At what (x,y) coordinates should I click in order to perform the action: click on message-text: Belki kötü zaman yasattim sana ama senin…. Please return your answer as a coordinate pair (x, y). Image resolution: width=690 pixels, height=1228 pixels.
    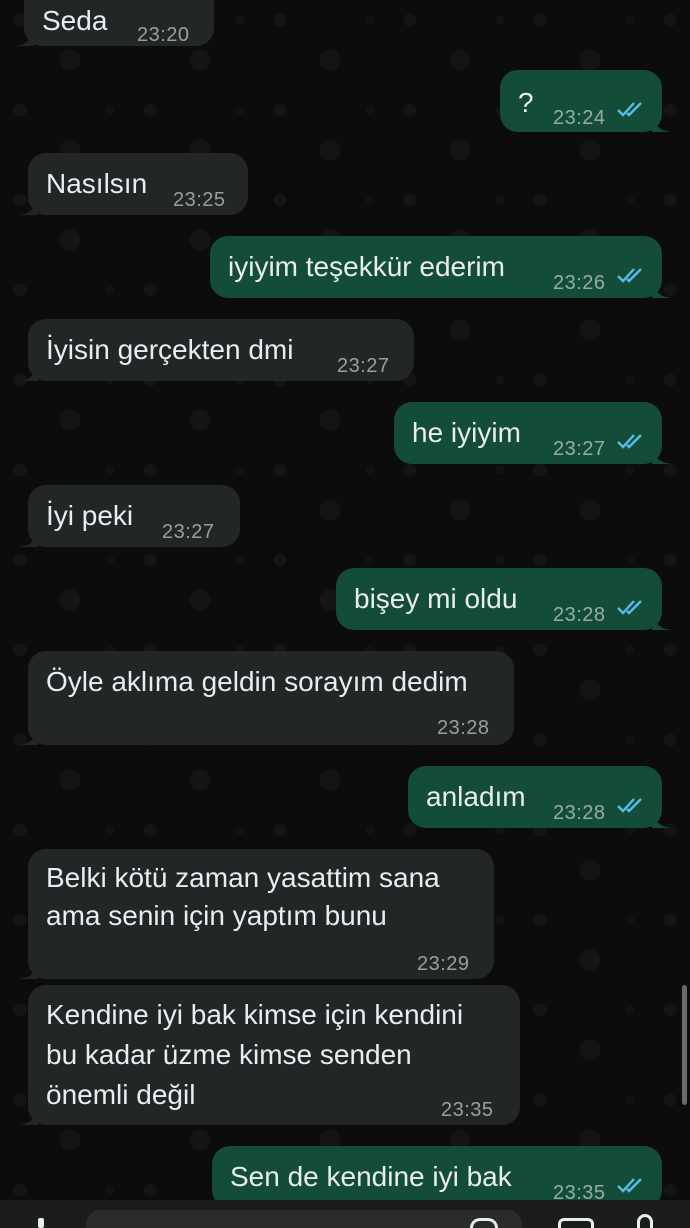
    Looking at the image, I should click on (243, 896).